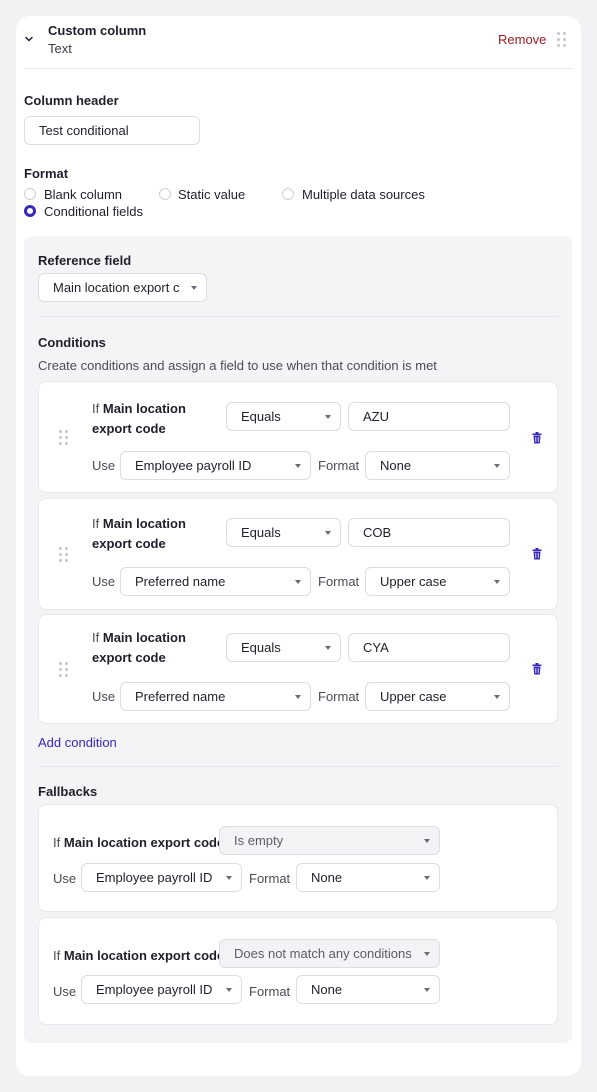 The width and height of the screenshot is (597, 1092). I want to click on radio-label-conditional-fields: Conditional fields, so click(94, 211).